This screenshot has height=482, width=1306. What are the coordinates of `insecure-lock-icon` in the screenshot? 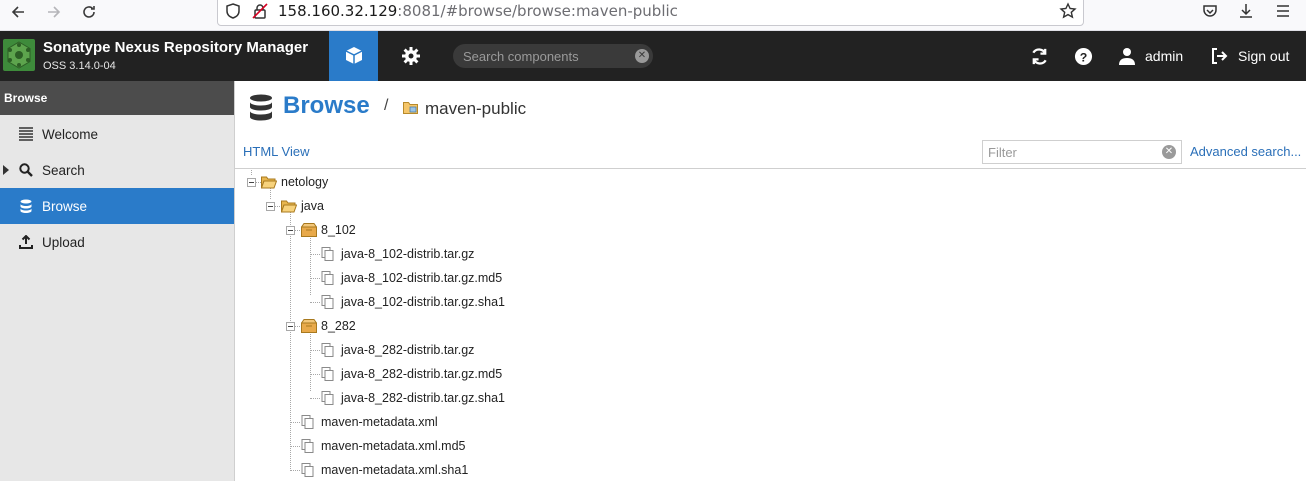 It's located at (260, 11).